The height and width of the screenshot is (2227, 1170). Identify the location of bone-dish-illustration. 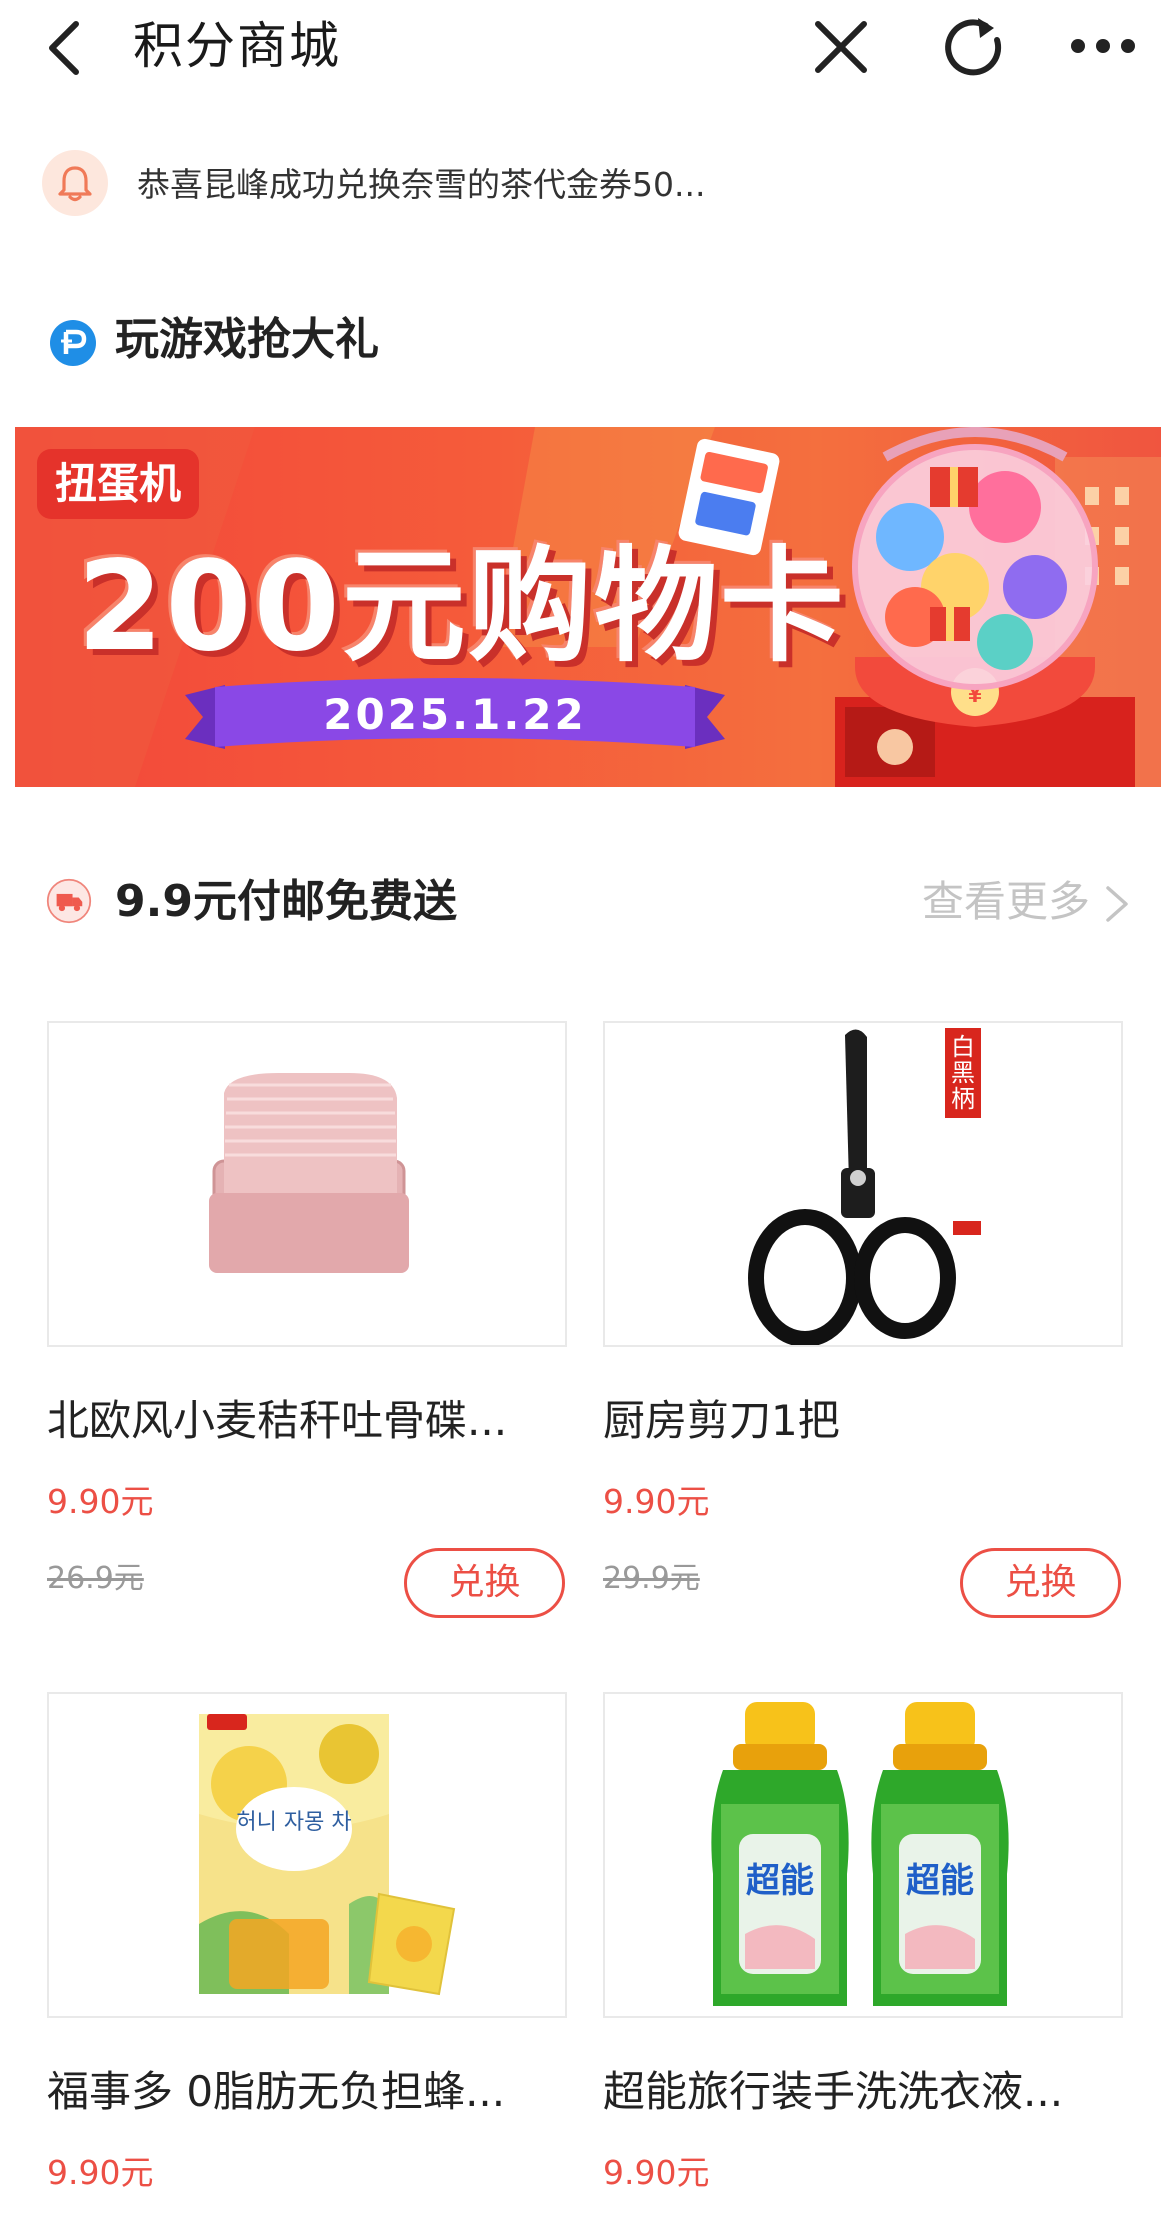
(309, 1173).